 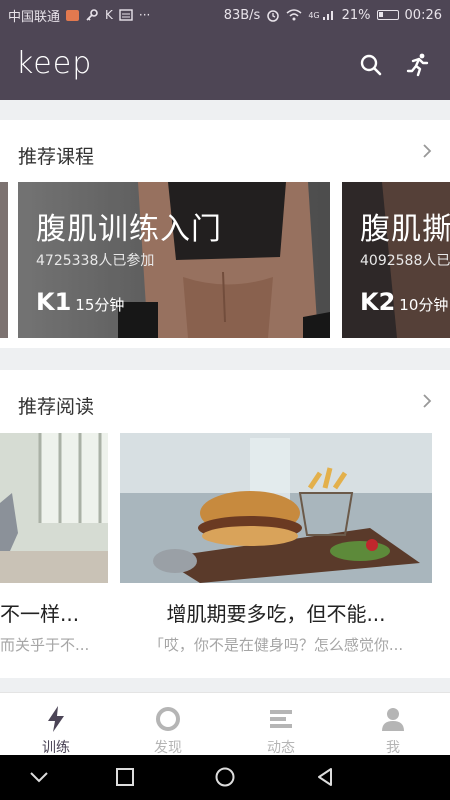 I want to click on carrier-label: 中国联通, so click(x=34, y=17).